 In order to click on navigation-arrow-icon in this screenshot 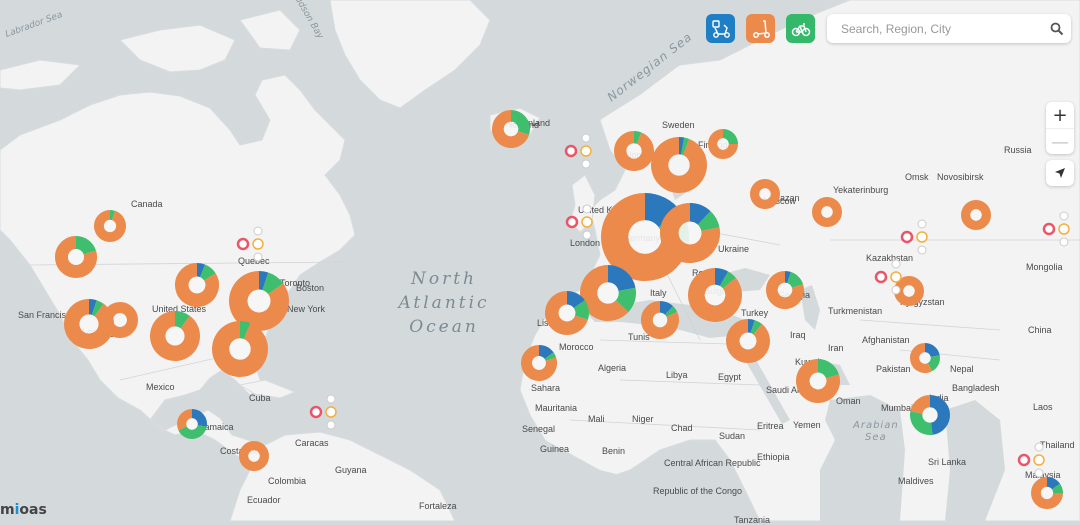, I will do `click(1060, 173)`.